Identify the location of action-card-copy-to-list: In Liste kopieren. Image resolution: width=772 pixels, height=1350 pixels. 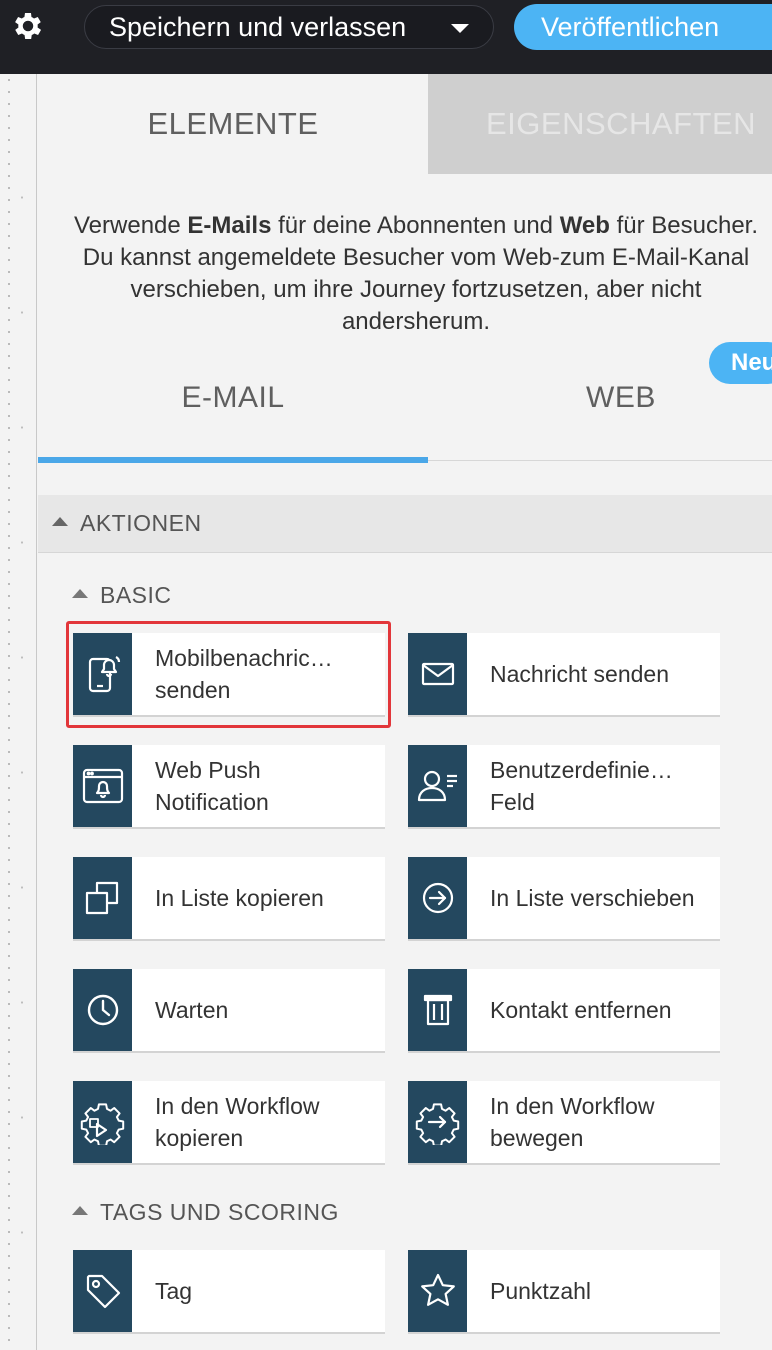
(229, 899).